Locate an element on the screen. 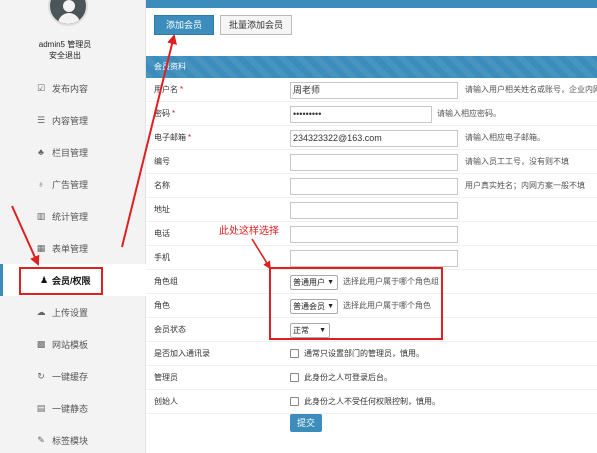 The height and width of the screenshot is (453, 597). name-input is located at coordinates (374, 186).